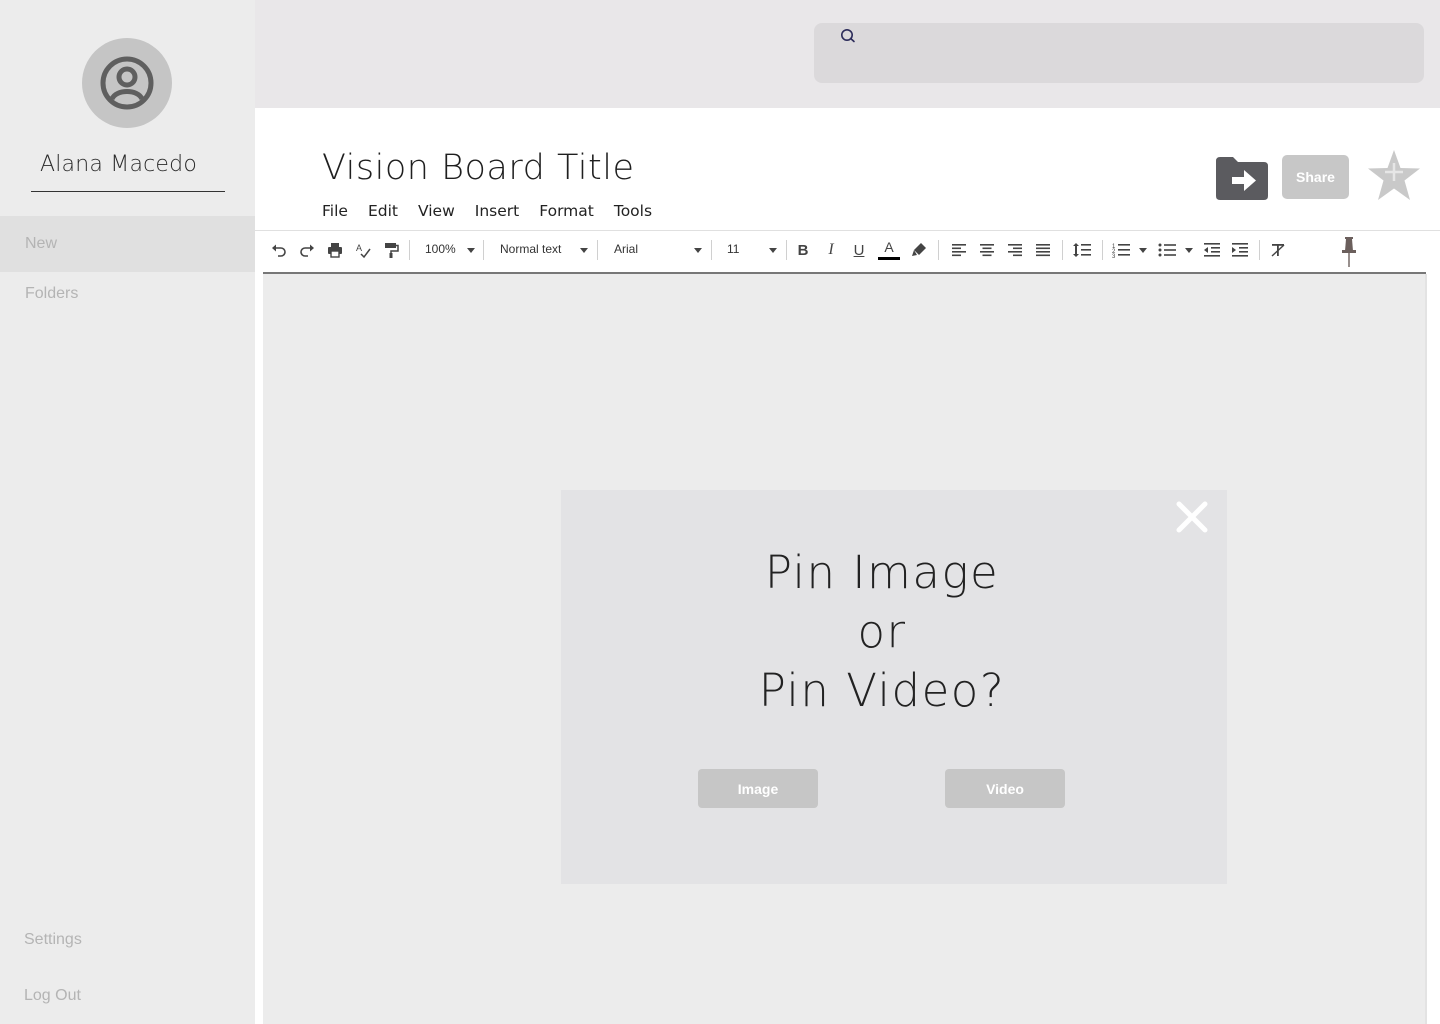 The image size is (1440, 1024). Describe the element at coordinates (335, 211) in the screenshot. I see `menu-file: File` at that location.